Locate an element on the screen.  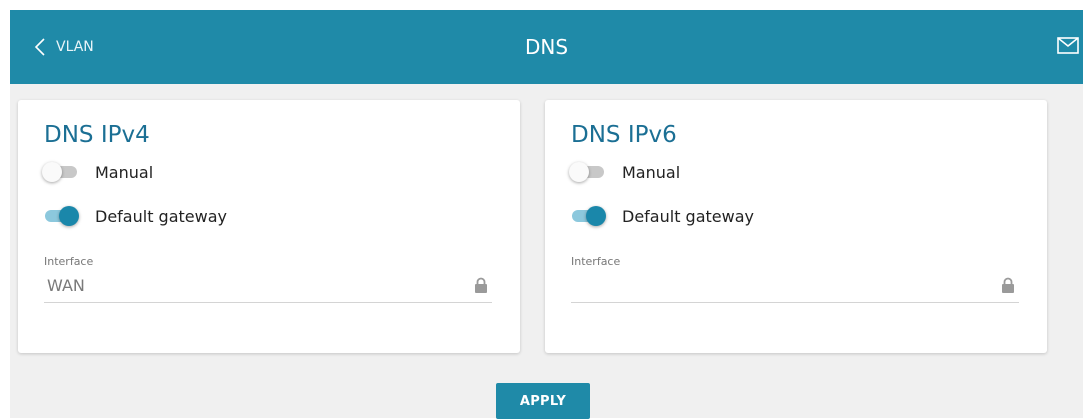
interface-value: WAN is located at coordinates (66, 285).